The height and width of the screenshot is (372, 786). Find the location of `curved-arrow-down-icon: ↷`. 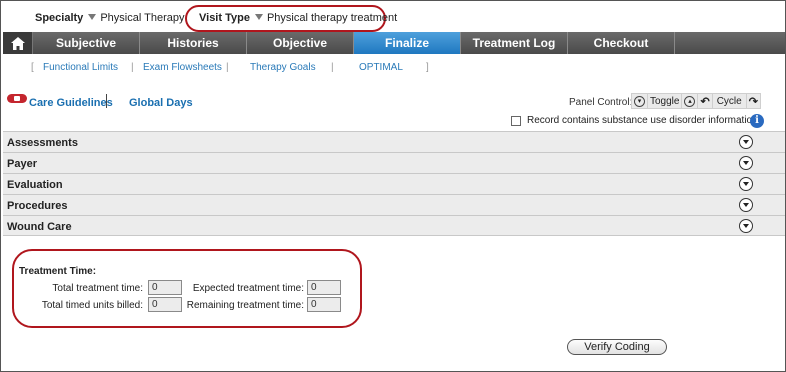

curved-arrow-down-icon: ↷ is located at coordinates (753, 101).